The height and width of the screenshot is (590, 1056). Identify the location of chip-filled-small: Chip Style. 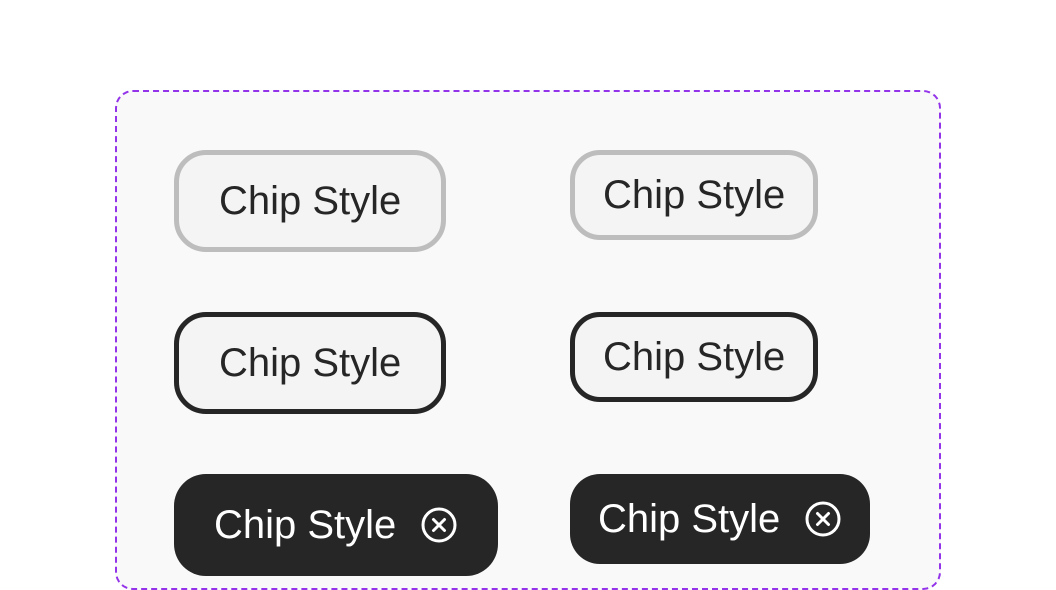
(720, 519).